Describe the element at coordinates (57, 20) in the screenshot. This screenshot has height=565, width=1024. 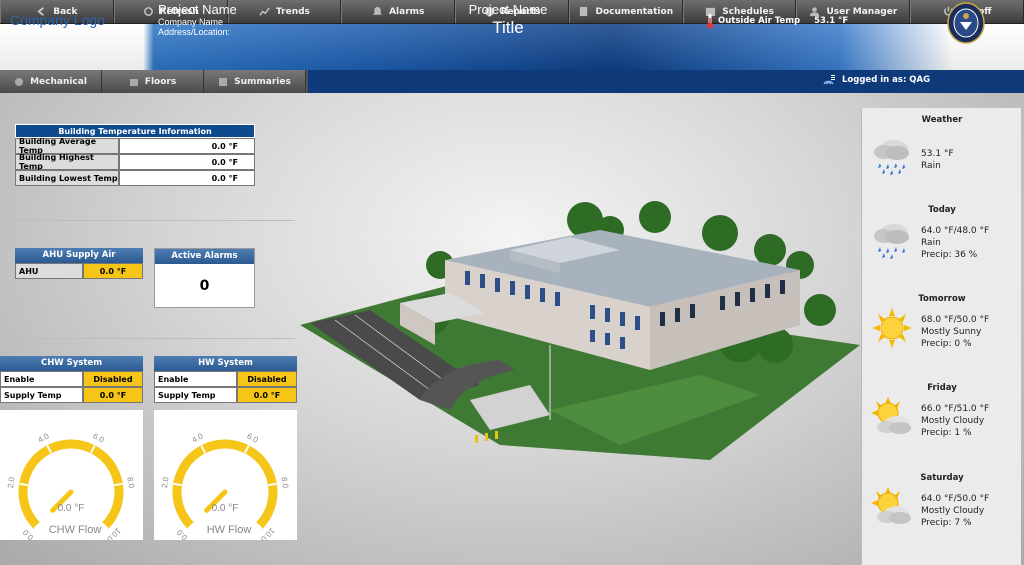
I see `company-logo: Company Logo` at that location.